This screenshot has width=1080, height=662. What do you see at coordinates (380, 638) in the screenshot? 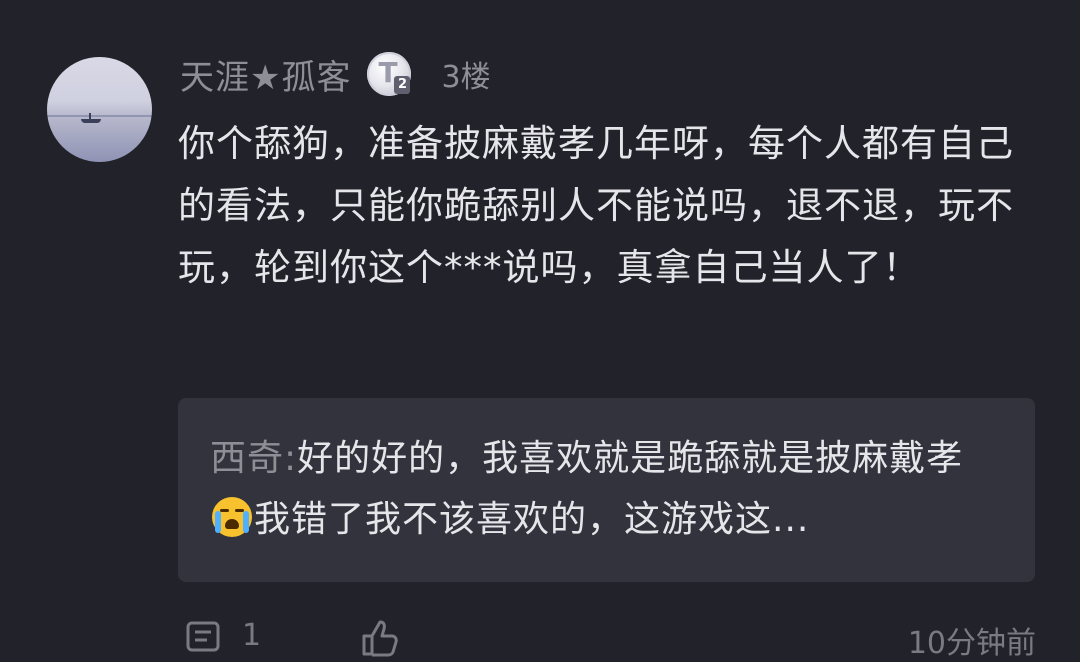
I see `thumbs-up-icon` at bounding box center [380, 638].